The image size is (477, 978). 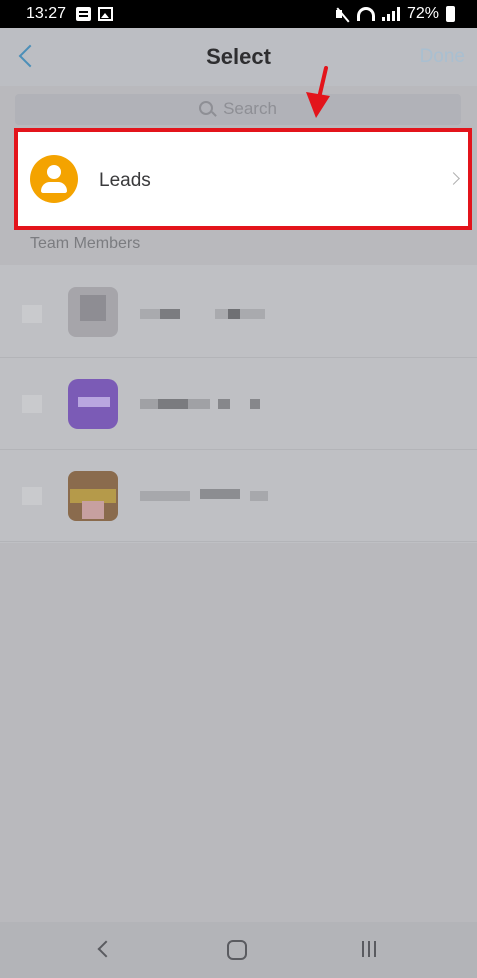 I want to click on team-members-header: Team Members, so click(x=85, y=243).